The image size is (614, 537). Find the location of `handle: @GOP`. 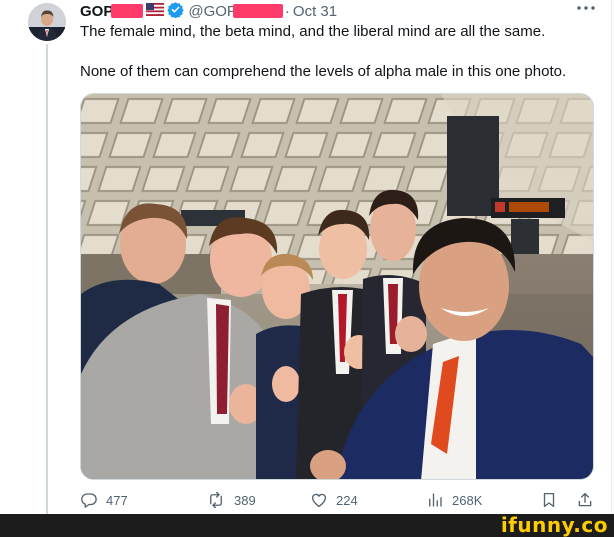

handle: @GOP is located at coordinates (212, 11).